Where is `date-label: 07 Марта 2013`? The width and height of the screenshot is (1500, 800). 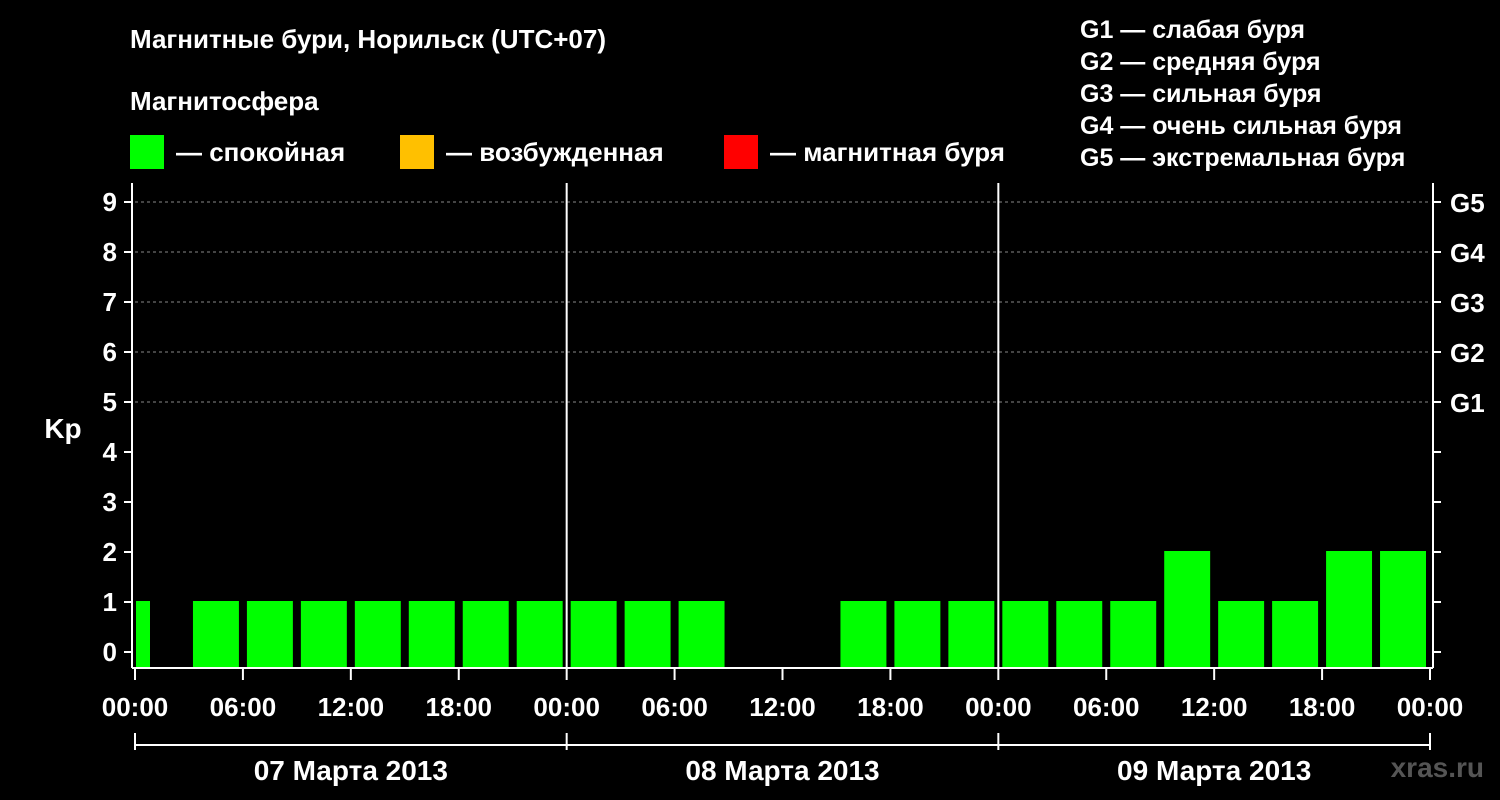
date-label: 07 Марта 2013 is located at coordinates (351, 770).